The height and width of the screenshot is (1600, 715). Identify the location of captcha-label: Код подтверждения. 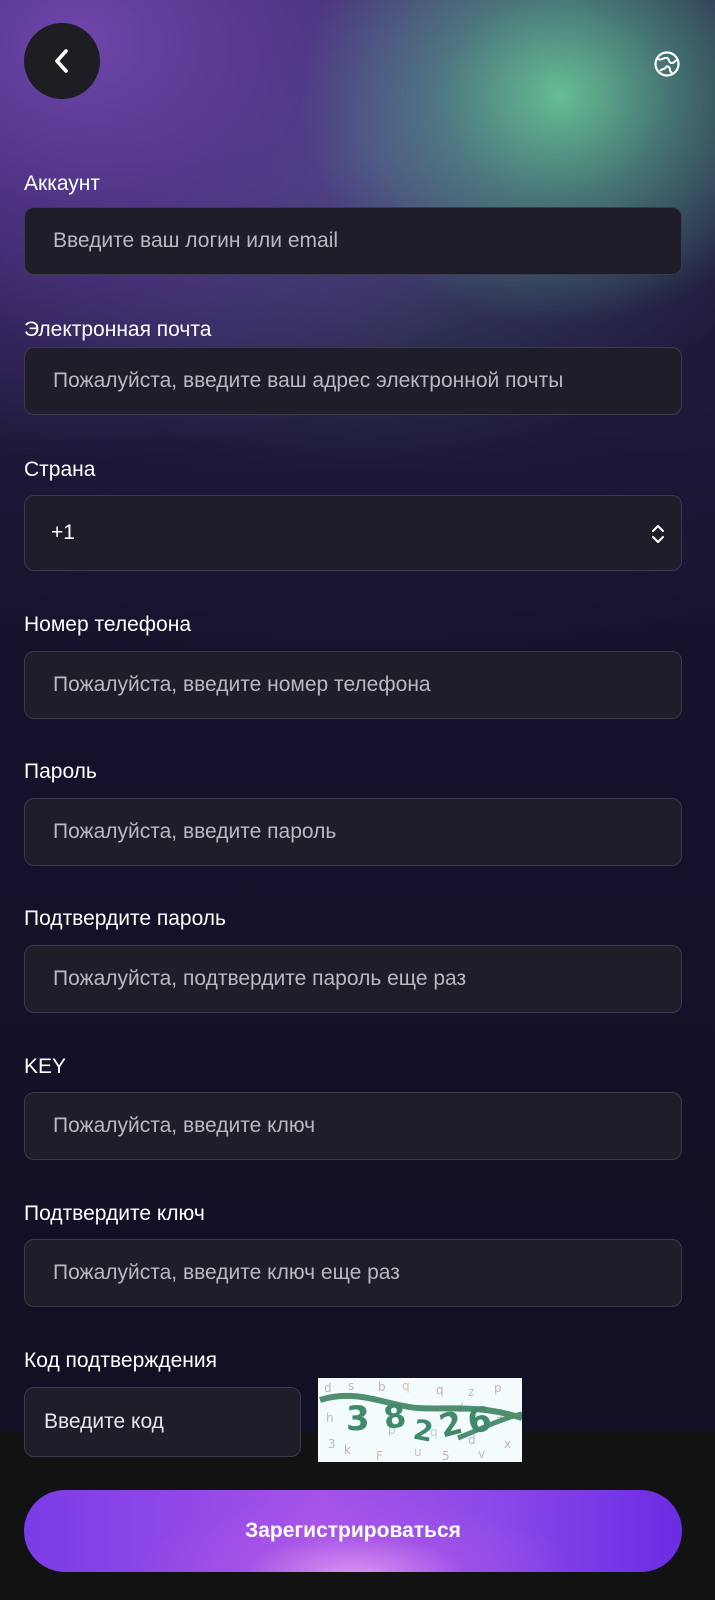
(120, 1360).